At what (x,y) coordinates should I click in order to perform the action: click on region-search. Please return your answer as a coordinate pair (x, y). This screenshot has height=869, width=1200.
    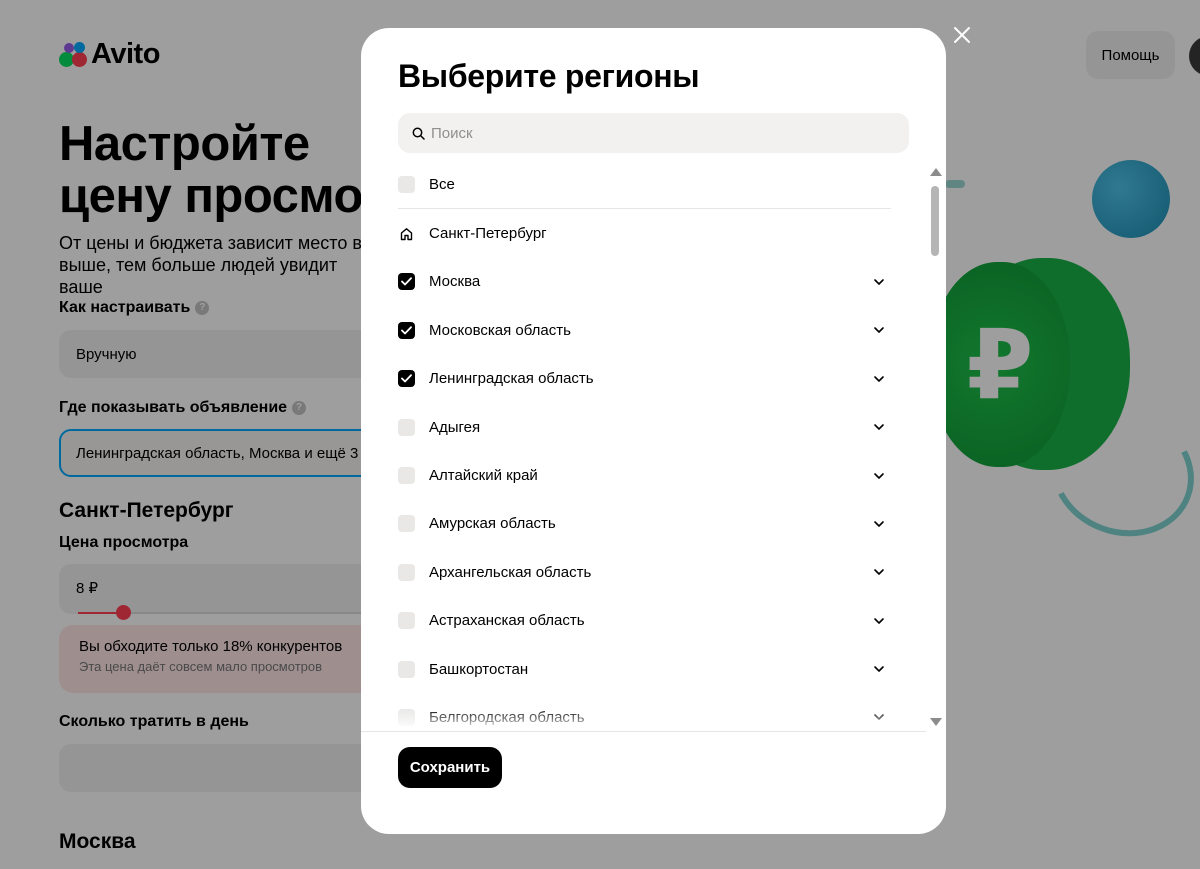
    Looking at the image, I should click on (653, 133).